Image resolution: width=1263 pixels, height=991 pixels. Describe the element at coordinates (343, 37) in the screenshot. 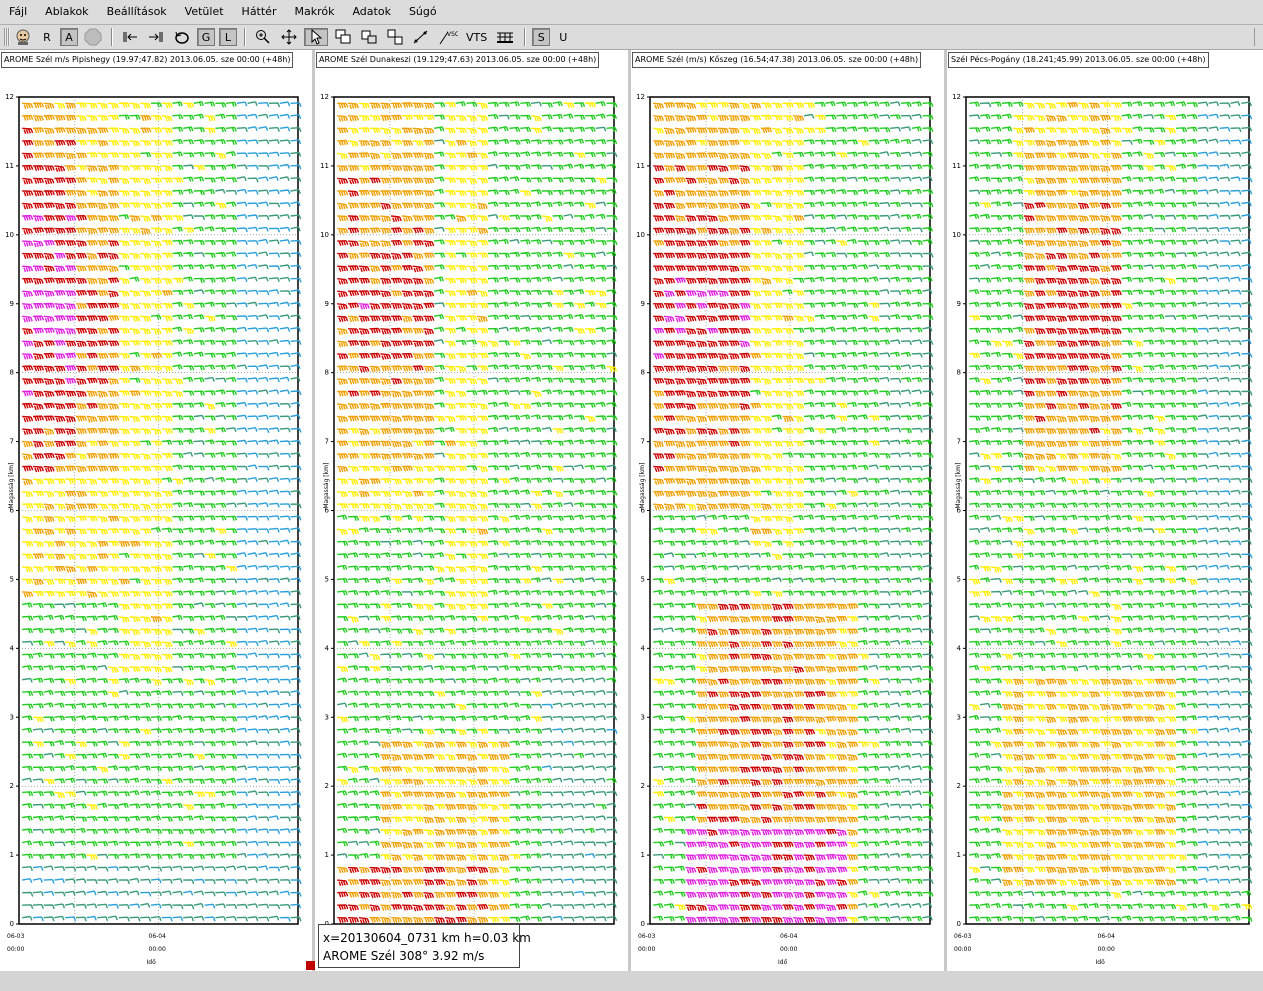

I see `window-copy-icon` at that location.